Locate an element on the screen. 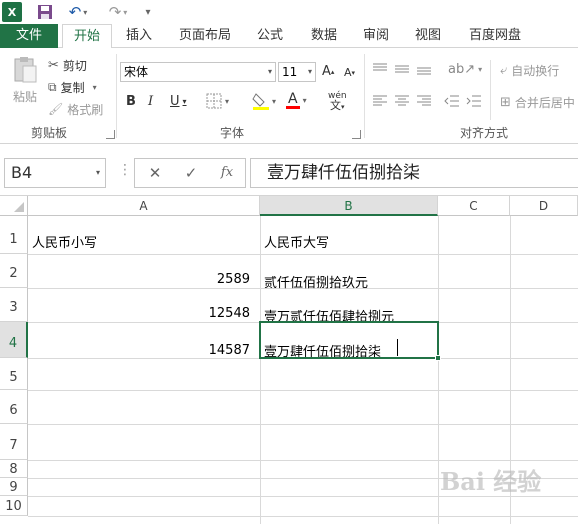 The height and width of the screenshot is (524, 578). undo-icon: ↶ ▾ is located at coordinates (78, 12).